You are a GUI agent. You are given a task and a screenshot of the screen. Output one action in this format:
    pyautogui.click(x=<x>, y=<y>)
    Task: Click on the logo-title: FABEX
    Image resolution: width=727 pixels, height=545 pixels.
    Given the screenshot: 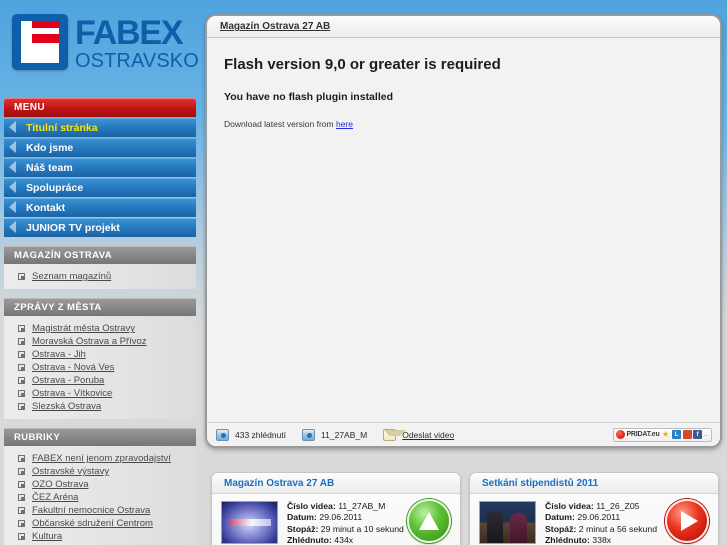 What is the action you would take?
    pyautogui.click(x=129, y=33)
    